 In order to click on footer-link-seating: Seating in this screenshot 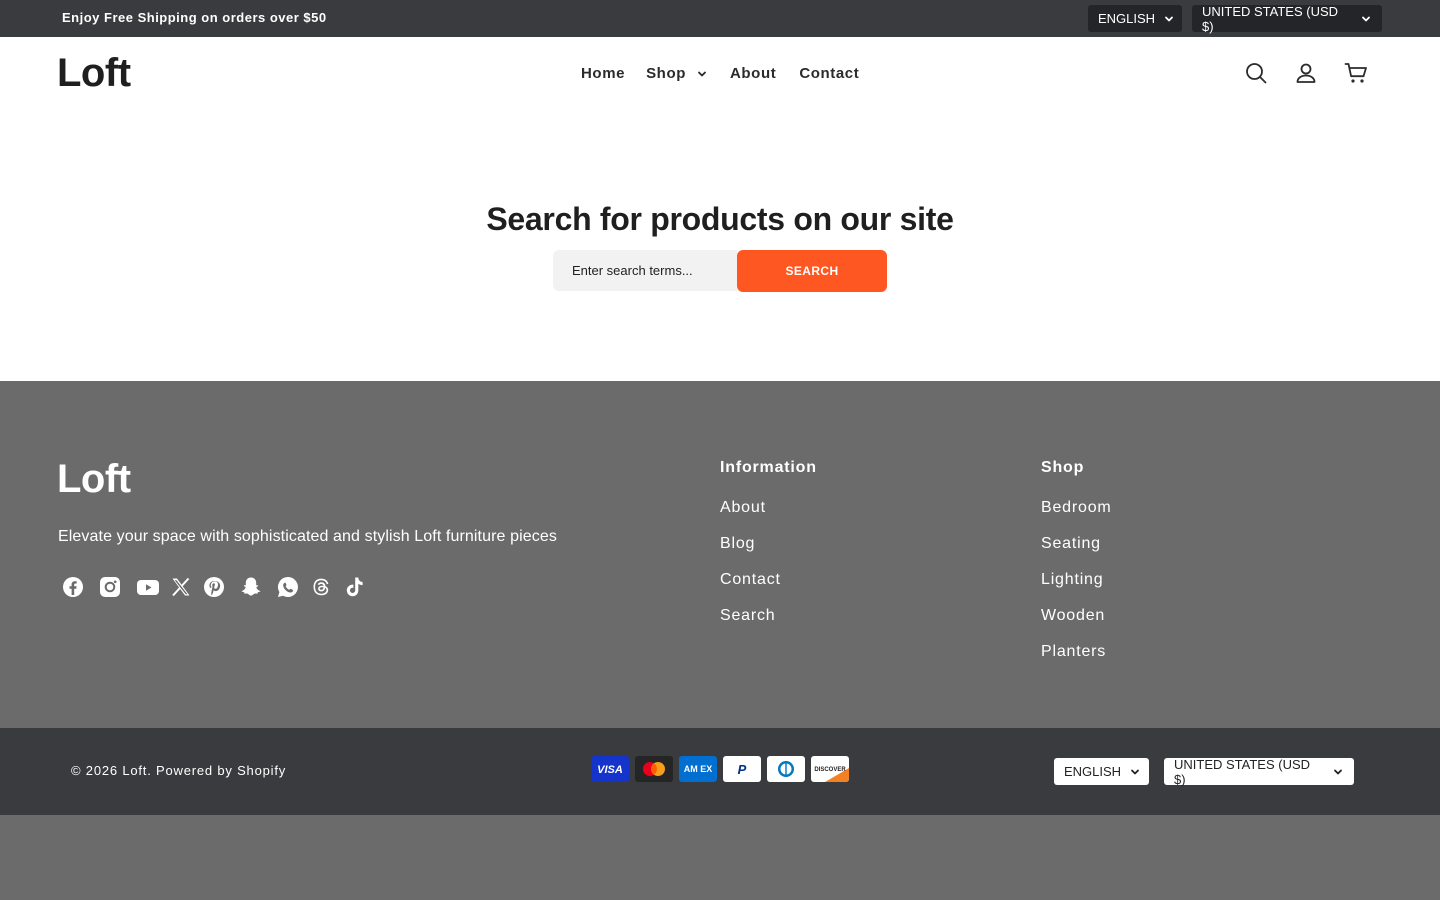, I will do `click(1076, 553)`.